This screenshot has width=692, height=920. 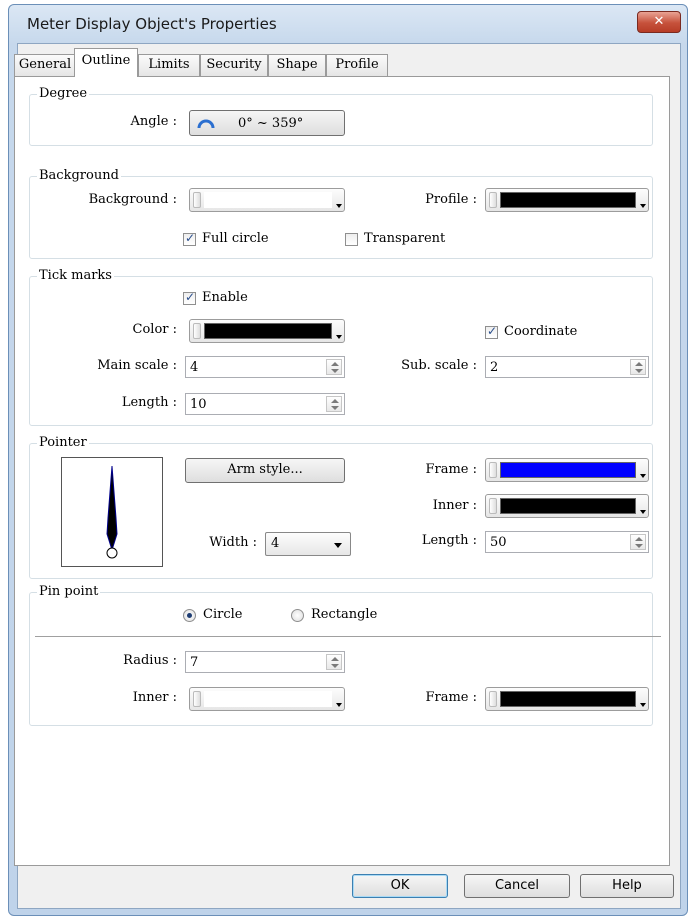 What do you see at coordinates (567, 367) in the screenshot?
I see `sub-scale-input: 2` at bounding box center [567, 367].